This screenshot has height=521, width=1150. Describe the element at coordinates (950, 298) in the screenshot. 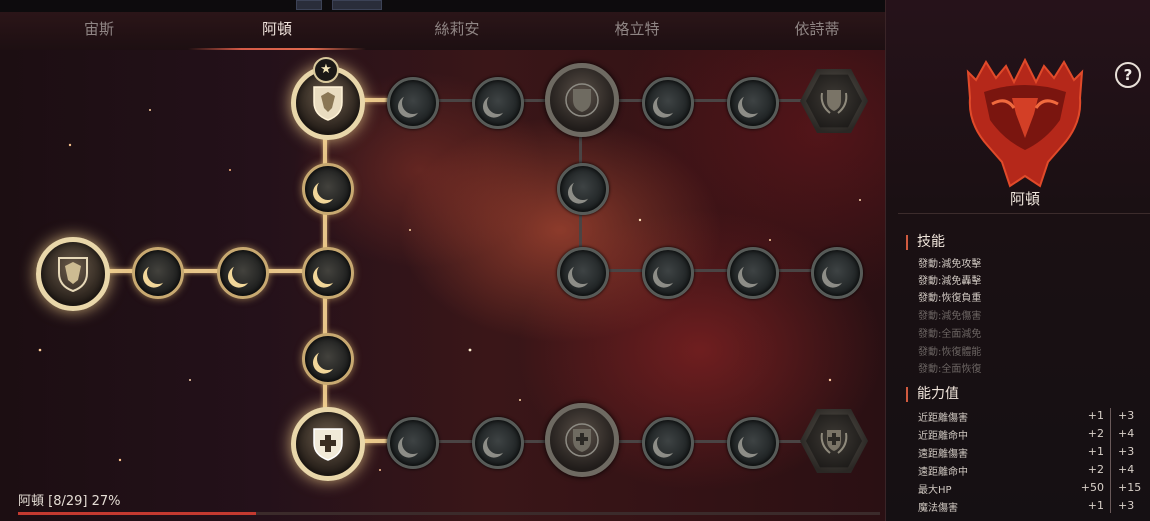

I see `skill-item: 發動:恢復負重` at that location.